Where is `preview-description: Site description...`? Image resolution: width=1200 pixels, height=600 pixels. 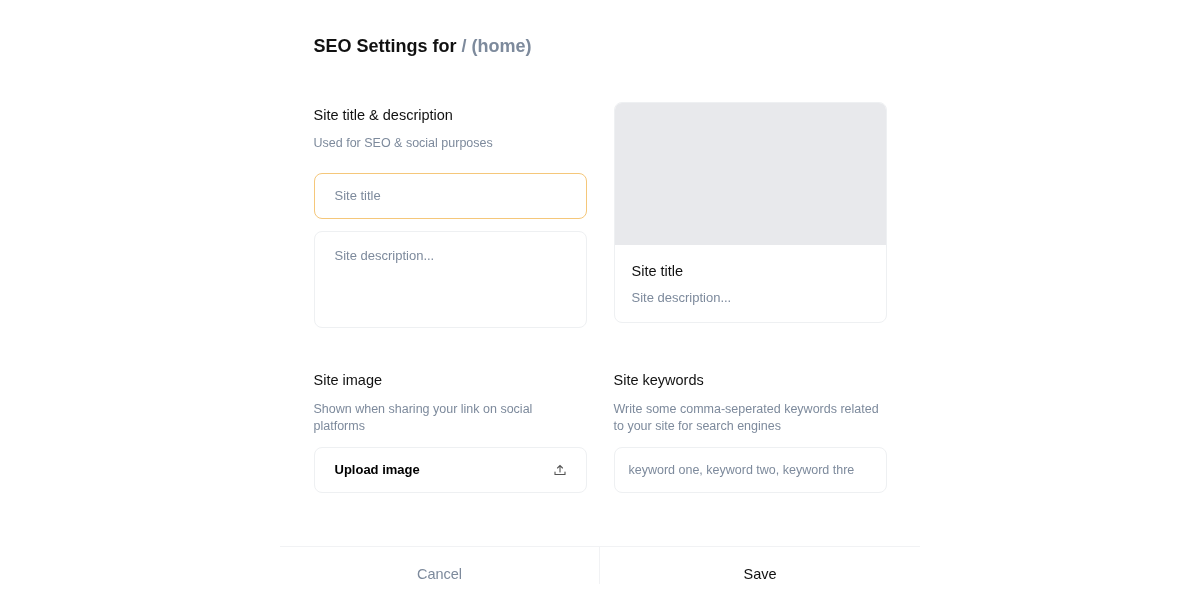
preview-description: Site description... is located at coordinates (682, 297).